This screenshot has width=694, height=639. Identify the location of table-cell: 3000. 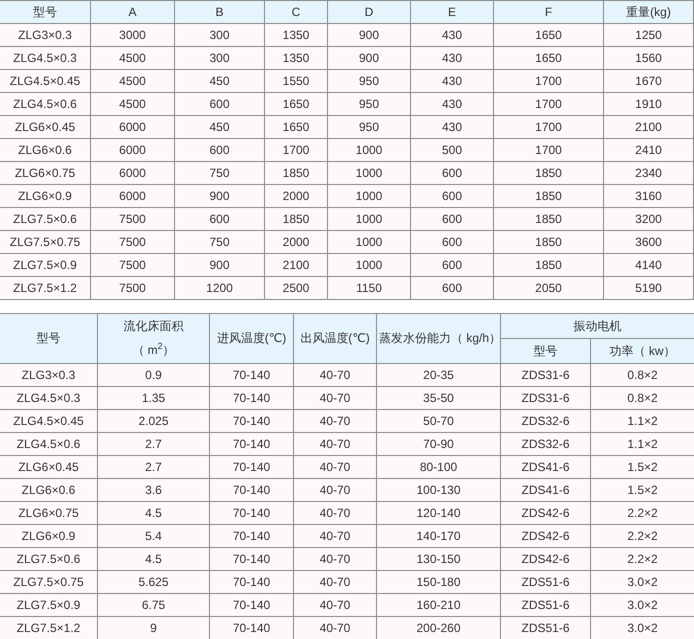
(132, 35).